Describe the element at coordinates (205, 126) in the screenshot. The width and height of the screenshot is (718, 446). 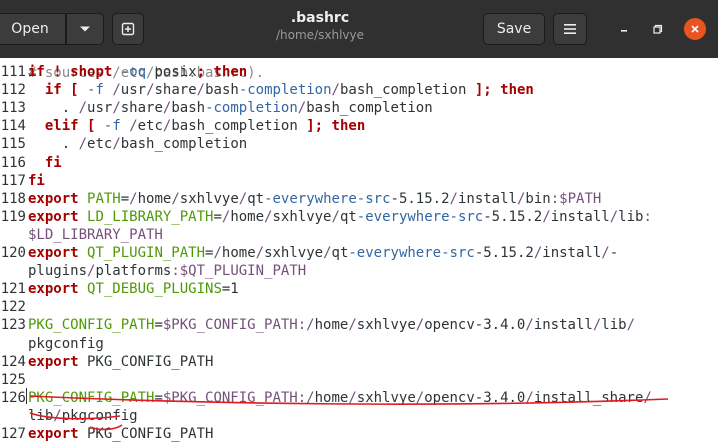
I see `code-text: elif [ -f /etc/bash_completion ]; then` at that location.